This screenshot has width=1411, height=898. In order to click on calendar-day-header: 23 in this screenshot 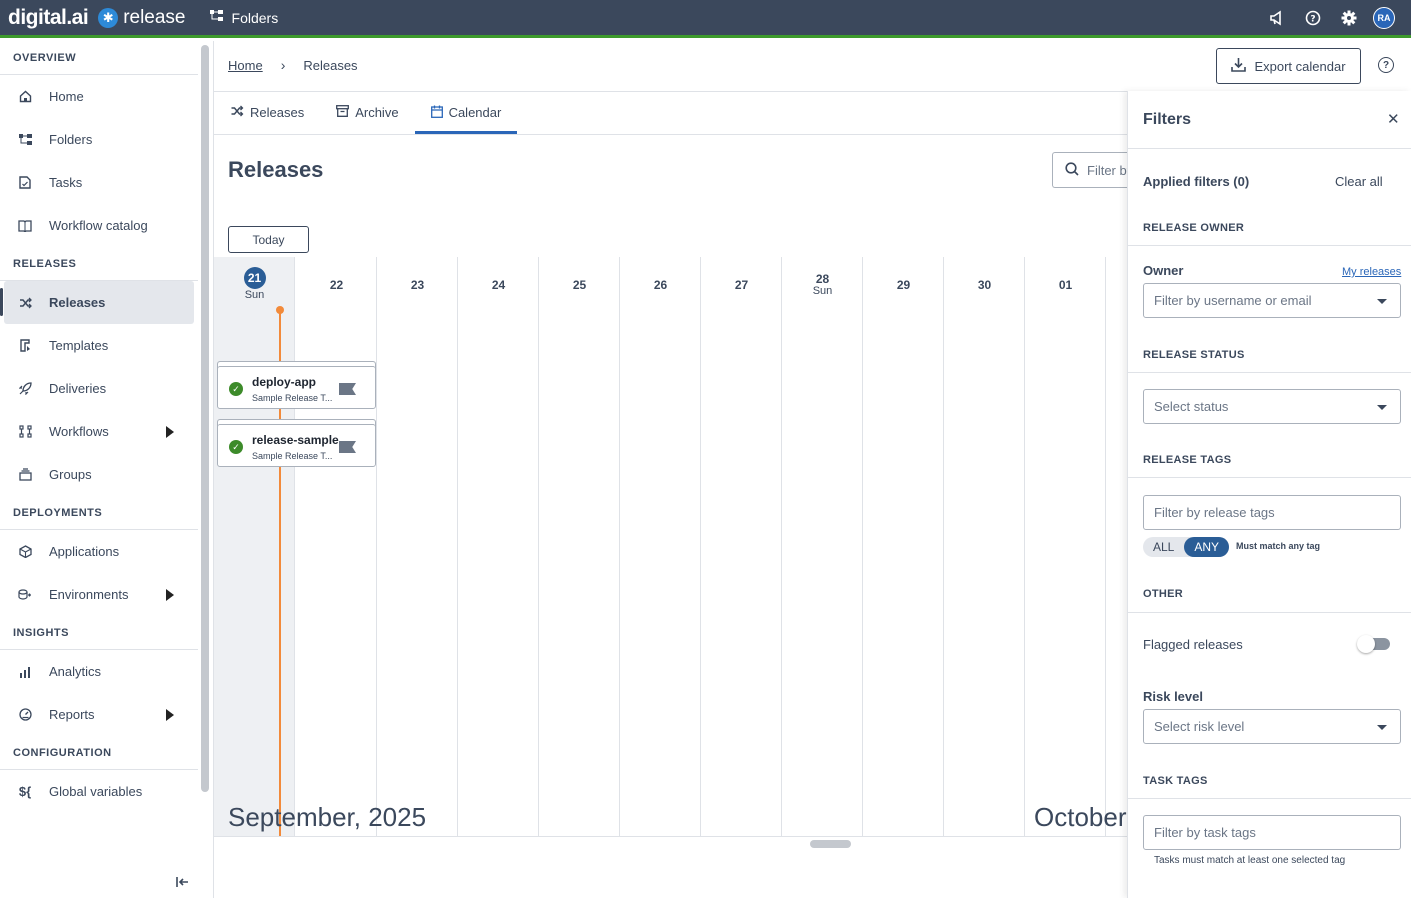, I will do `click(417, 285)`.